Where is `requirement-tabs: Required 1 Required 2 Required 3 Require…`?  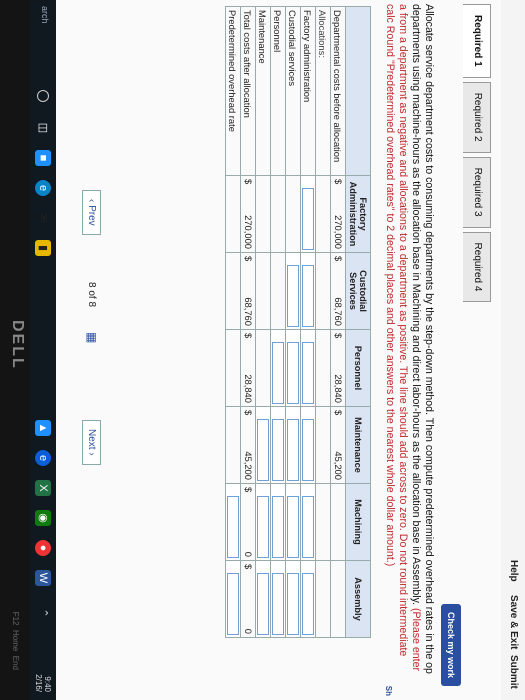 requirement-tabs: Required 1 Required 2 Required 3 Require… is located at coordinates (477, 151).